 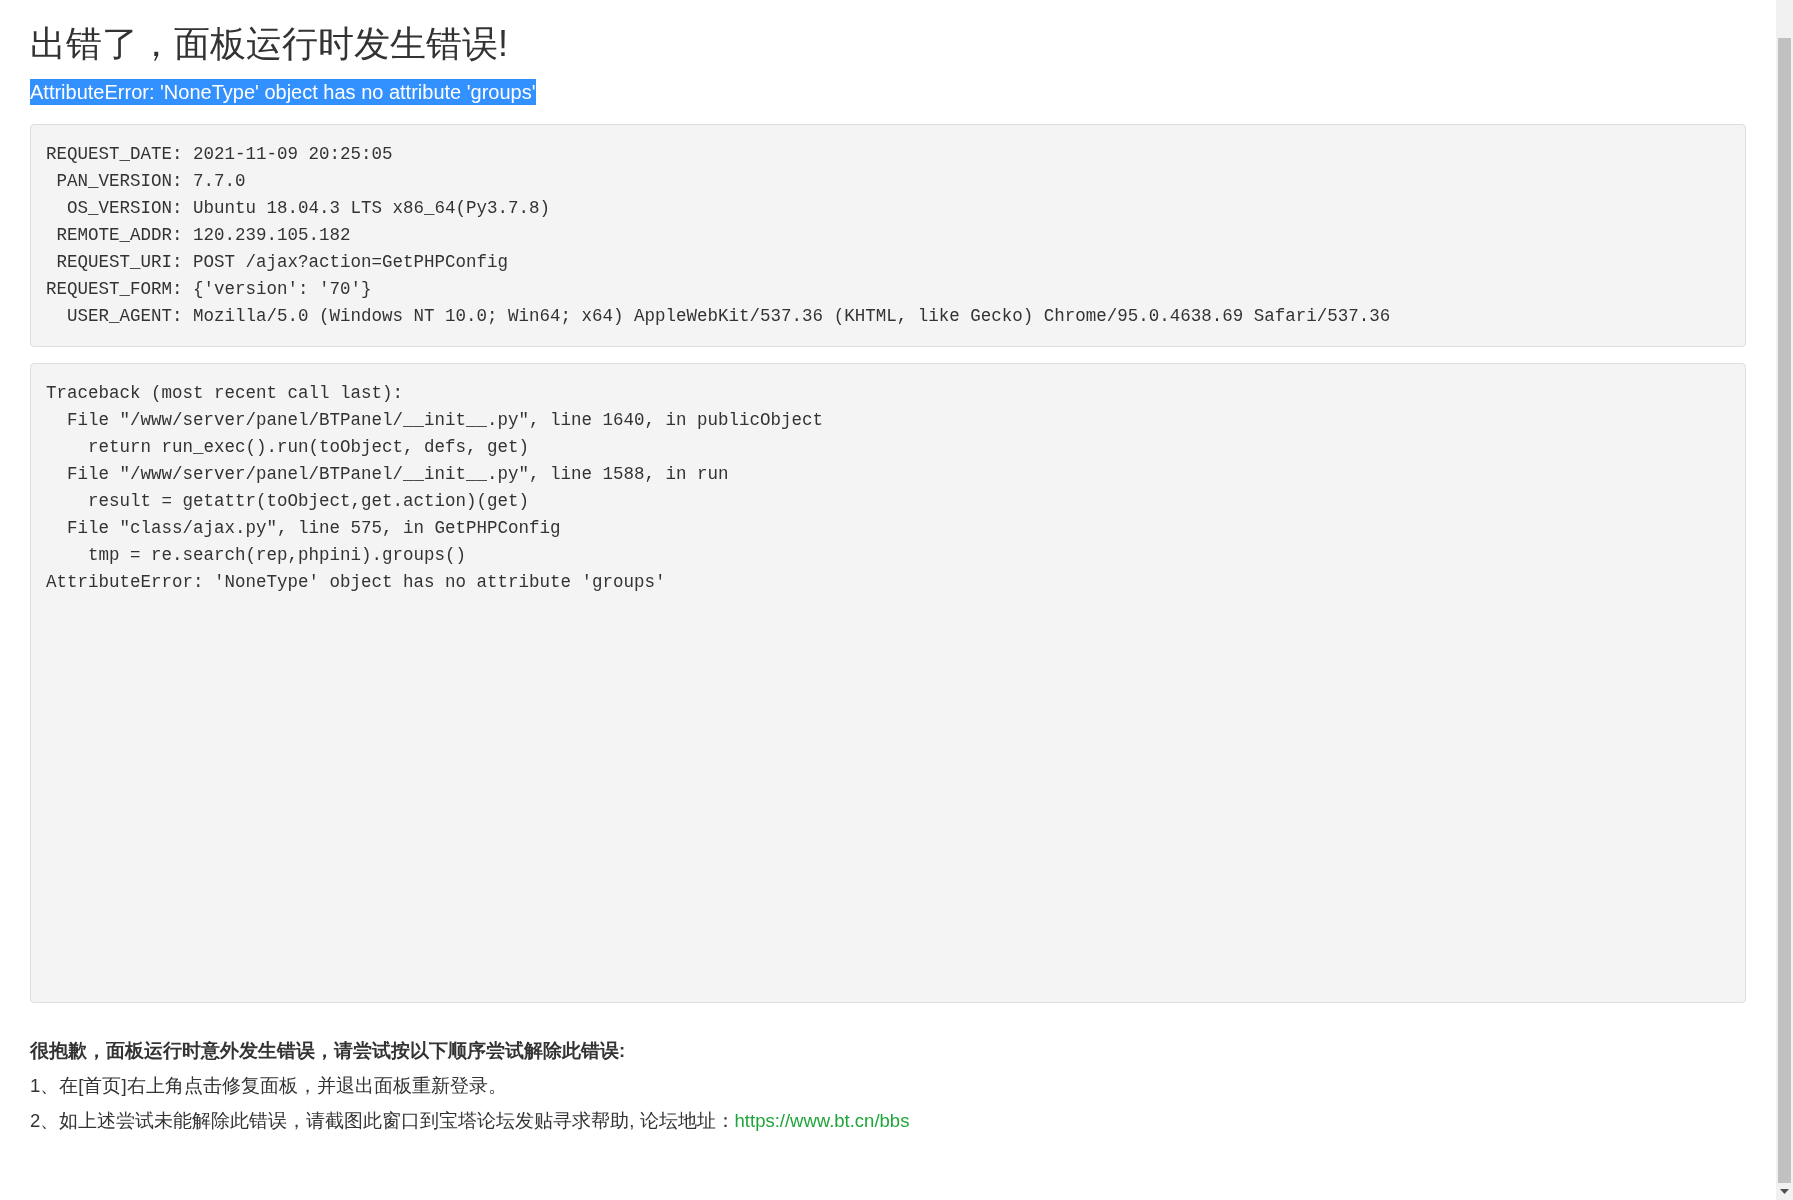 I want to click on code-line: OS_VERSION: Ubuntu 18.04.3 LTS x86_64(Py3.7.8), so click(x=308, y=209).